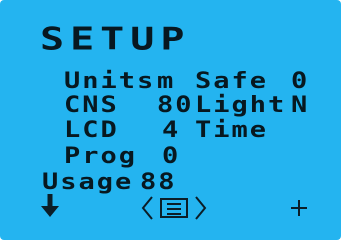 The image size is (341, 240). What do you see at coordinates (88, 182) in the screenshot?
I see `usage-label: Usage` at bounding box center [88, 182].